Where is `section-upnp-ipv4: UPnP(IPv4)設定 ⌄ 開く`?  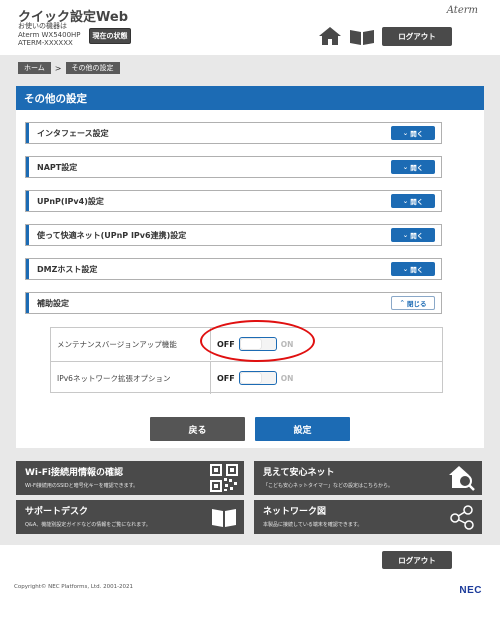
section-upnp-ipv4: UPnP(IPv4)設定 ⌄ 開く is located at coordinates (233, 201).